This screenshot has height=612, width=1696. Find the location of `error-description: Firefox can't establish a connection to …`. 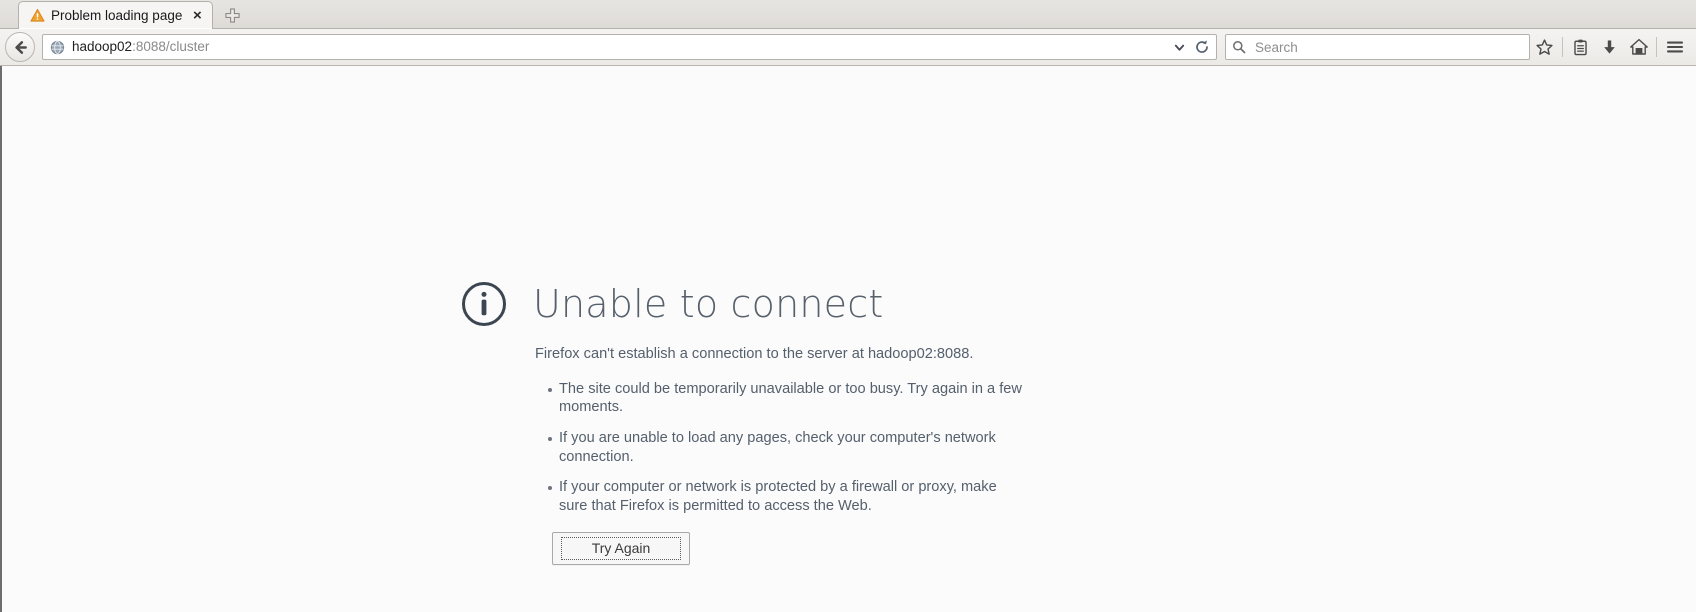

error-description: Firefox can't establish a connection to … is located at coordinates (754, 354).